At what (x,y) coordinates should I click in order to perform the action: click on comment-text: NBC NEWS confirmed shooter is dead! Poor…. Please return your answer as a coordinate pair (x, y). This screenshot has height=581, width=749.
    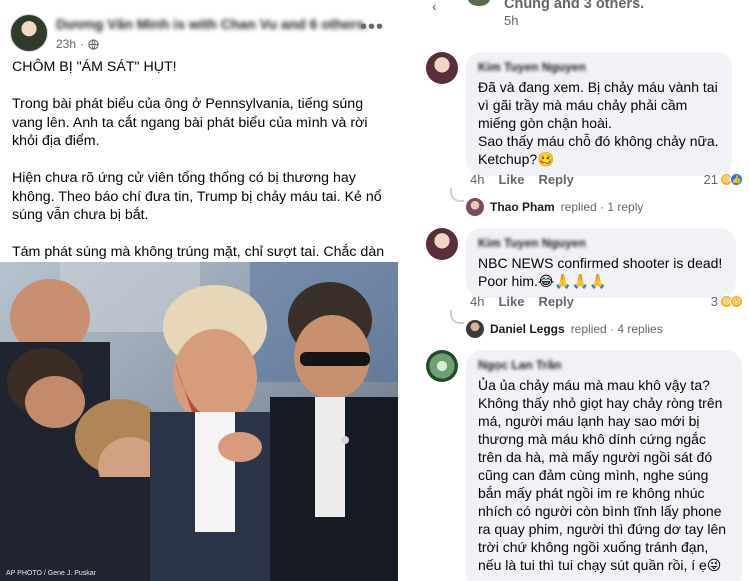
    Looking at the image, I should click on (601, 272).